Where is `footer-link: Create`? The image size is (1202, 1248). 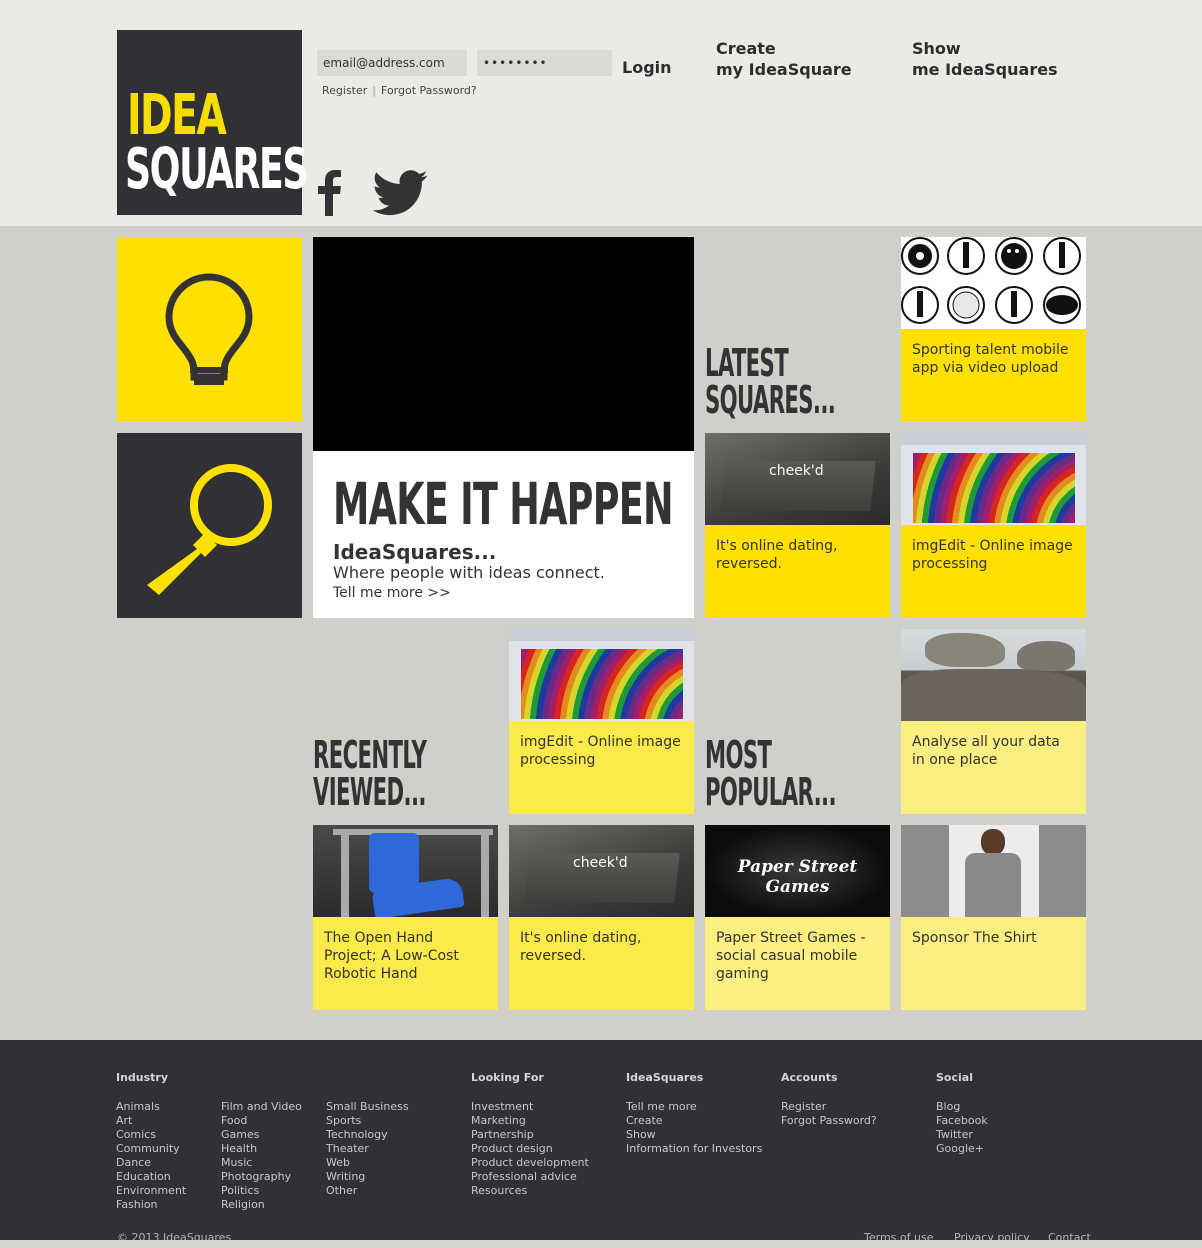
footer-link: Create is located at coordinates (694, 1121).